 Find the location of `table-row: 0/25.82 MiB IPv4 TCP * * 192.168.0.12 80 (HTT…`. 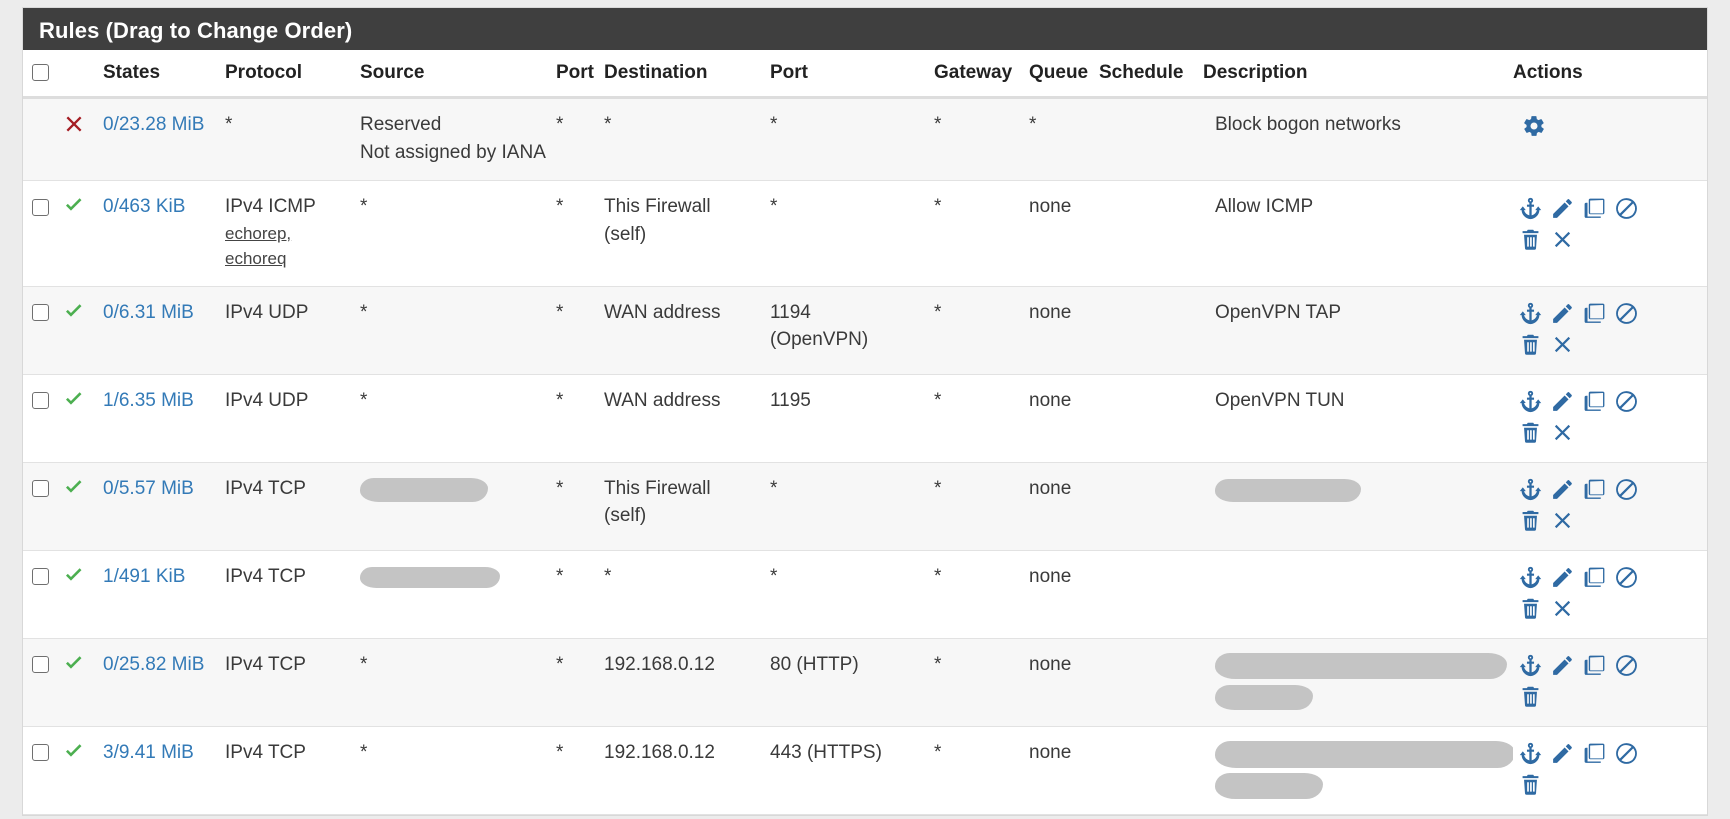

table-row: 0/25.82 MiB IPv4 TCP * * 192.168.0.12 80 (HTT… is located at coordinates (865, 682).